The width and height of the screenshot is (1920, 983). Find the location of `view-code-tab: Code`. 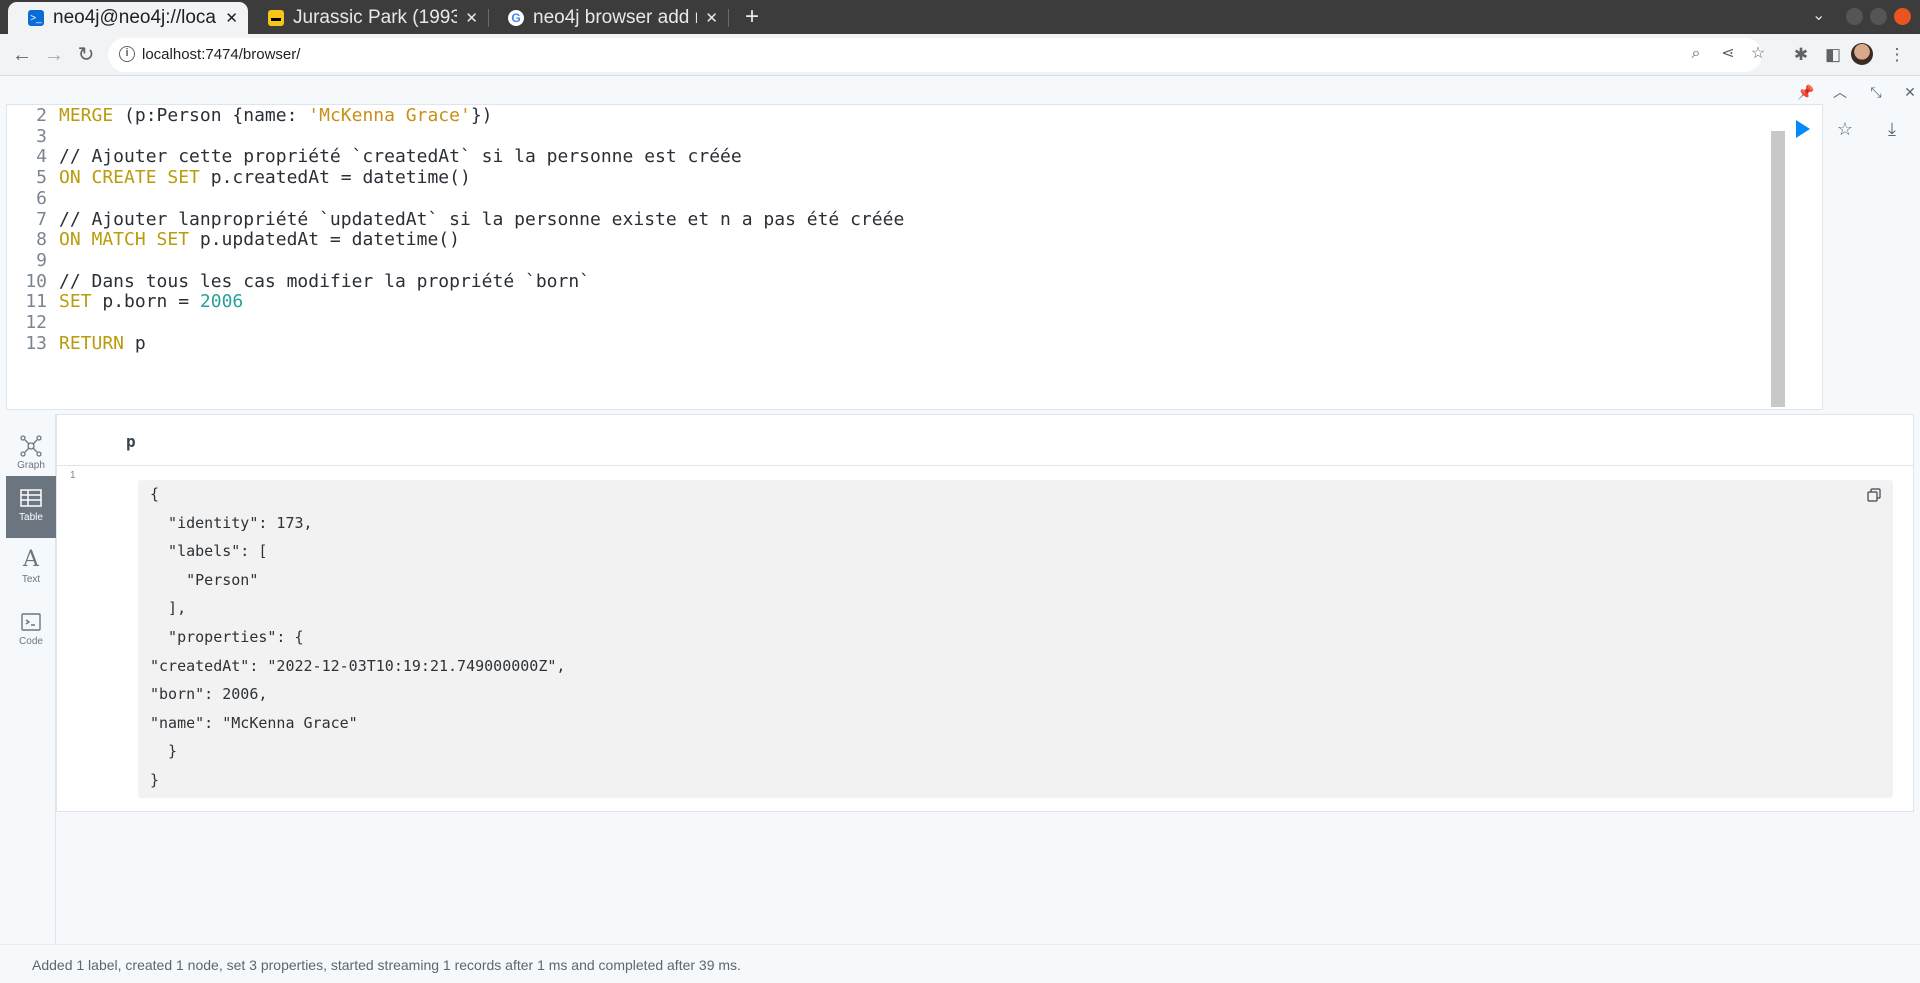

view-code-tab: Code is located at coordinates (31, 631).